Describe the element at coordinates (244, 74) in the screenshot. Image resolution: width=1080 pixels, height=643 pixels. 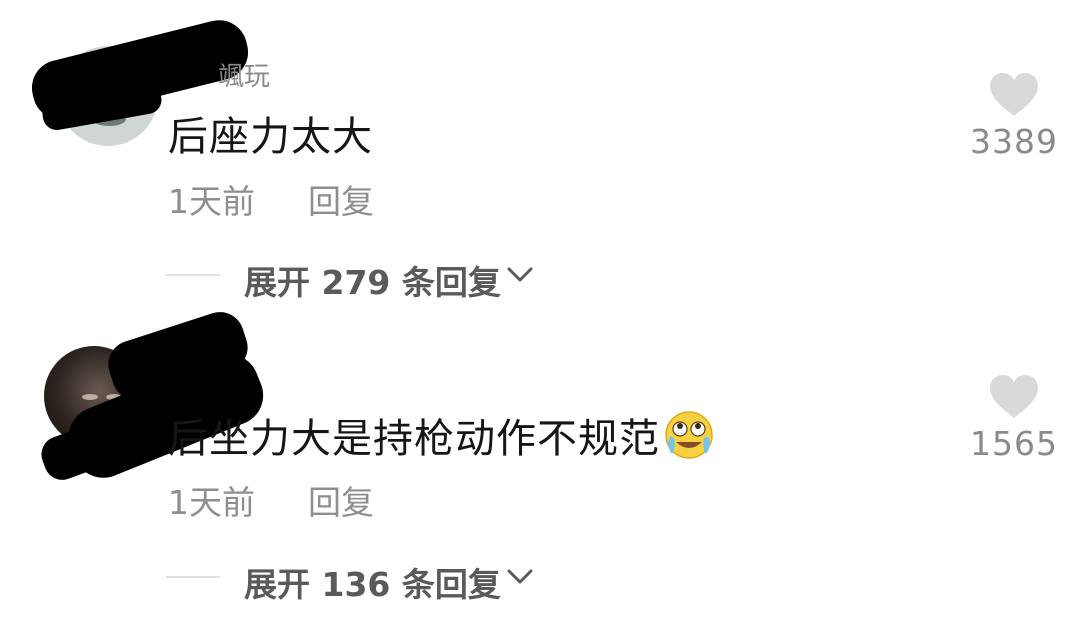
I see `username: 颯玩` at that location.